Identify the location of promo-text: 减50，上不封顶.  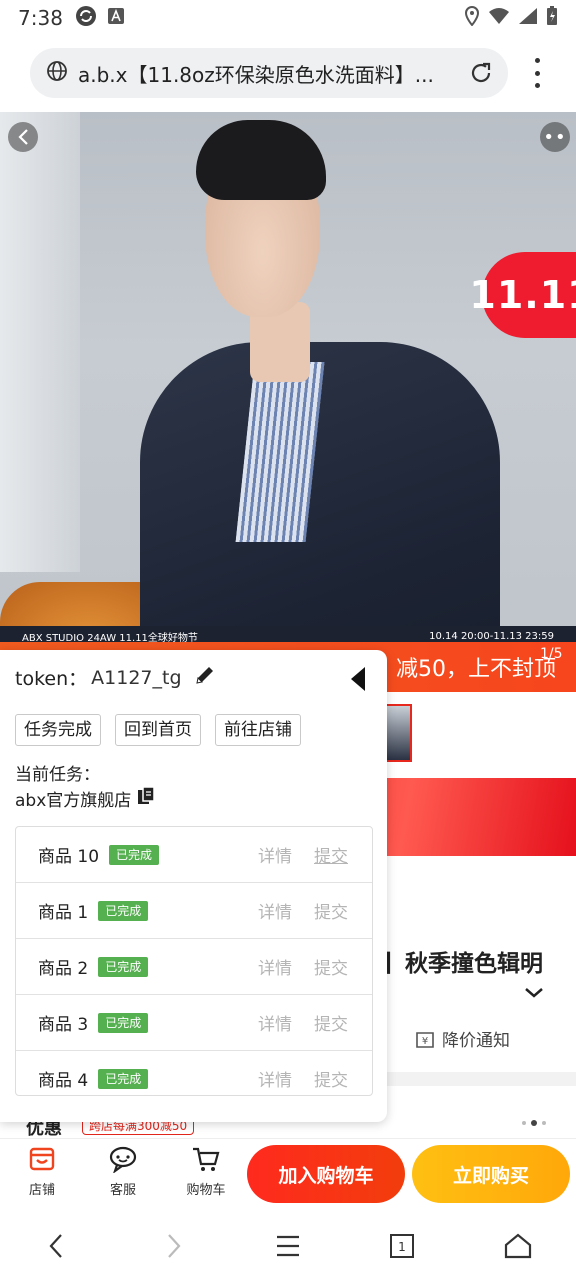
(476, 669).